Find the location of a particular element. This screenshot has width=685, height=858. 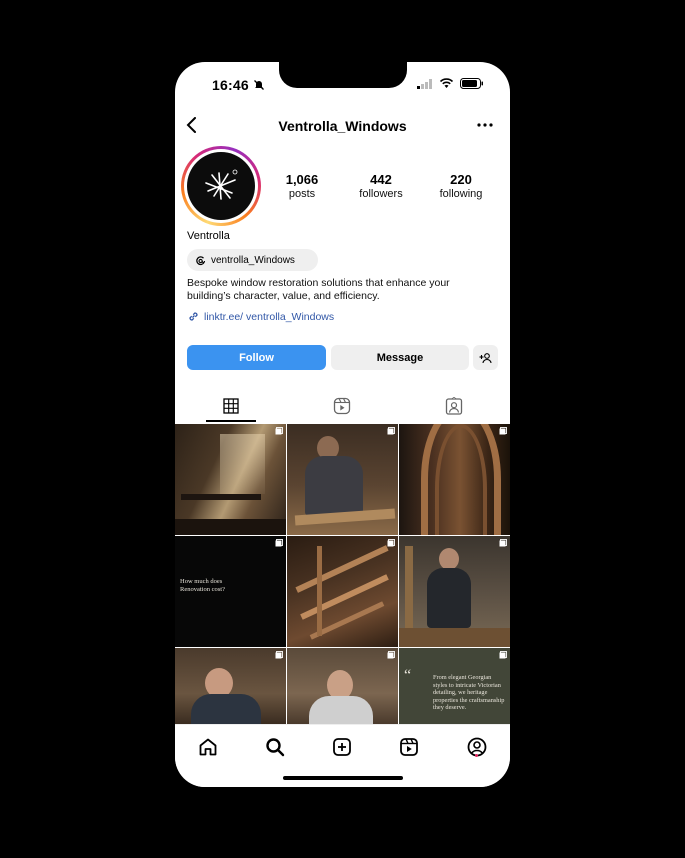

threads-handle: ventrolla_Windows is located at coordinates (253, 260).